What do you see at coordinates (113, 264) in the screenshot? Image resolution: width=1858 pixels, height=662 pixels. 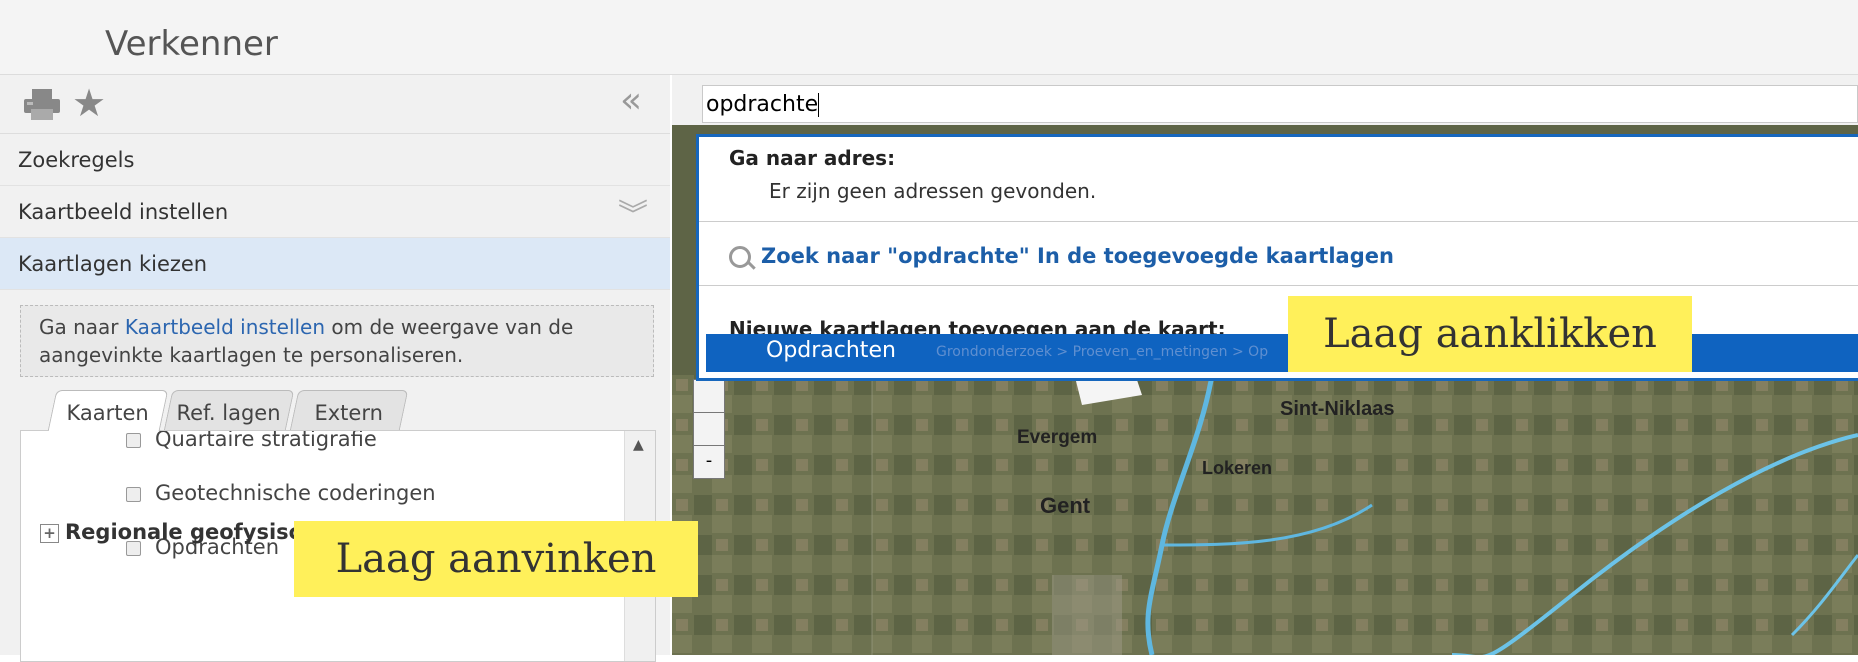 I see `section-label: Kaartlagen kiezen` at bounding box center [113, 264].